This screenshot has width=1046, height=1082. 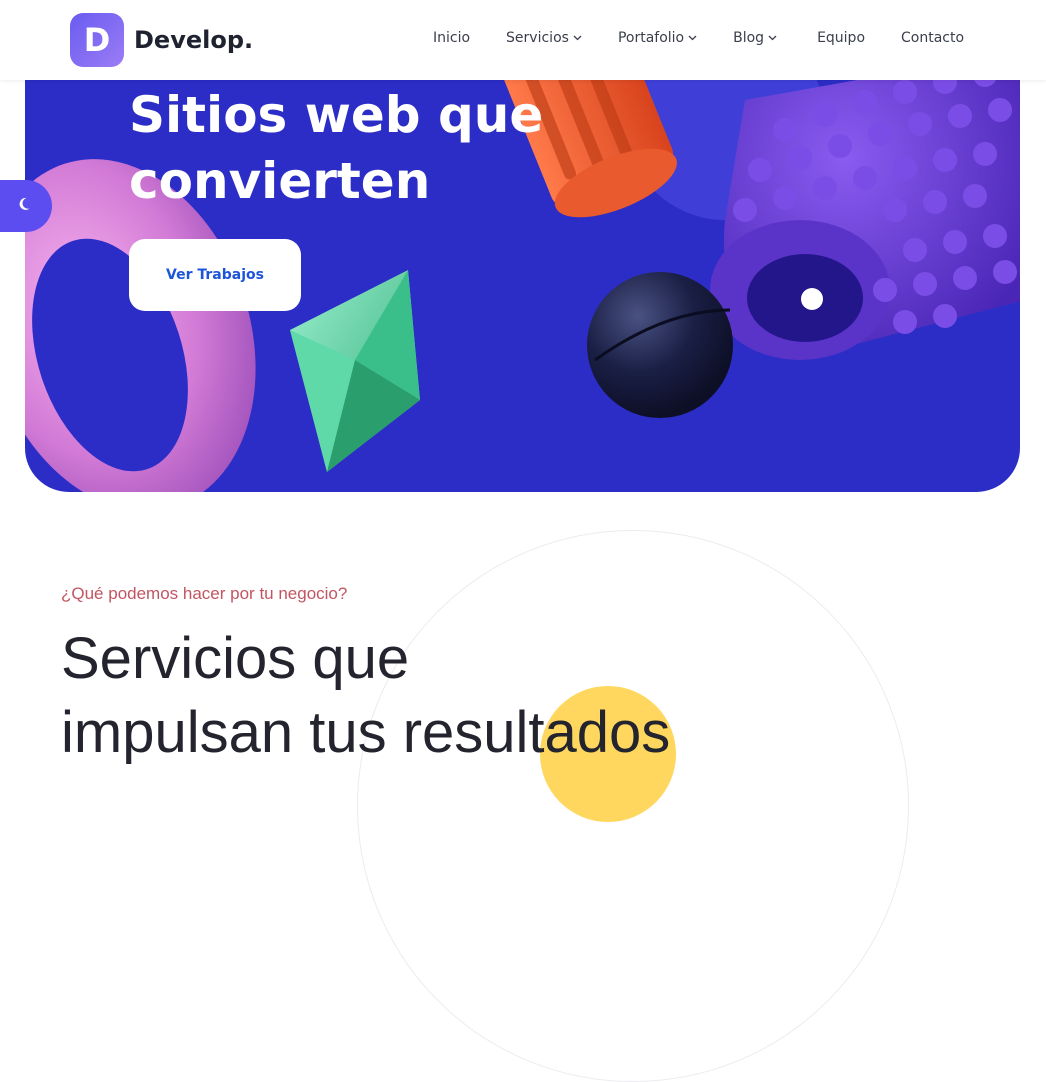 What do you see at coordinates (651, 38) in the screenshot?
I see `nav-label: Portafolio` at bounding box center [651, 38].